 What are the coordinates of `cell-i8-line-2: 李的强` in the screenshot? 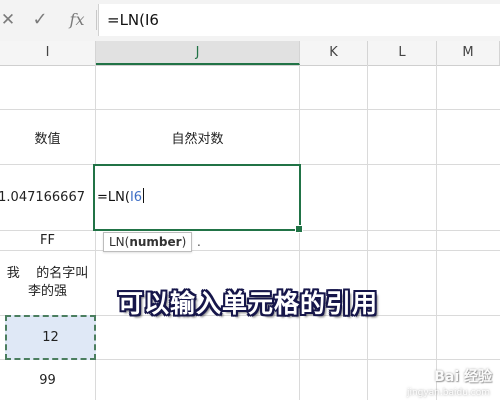 It's located at (47, 291).